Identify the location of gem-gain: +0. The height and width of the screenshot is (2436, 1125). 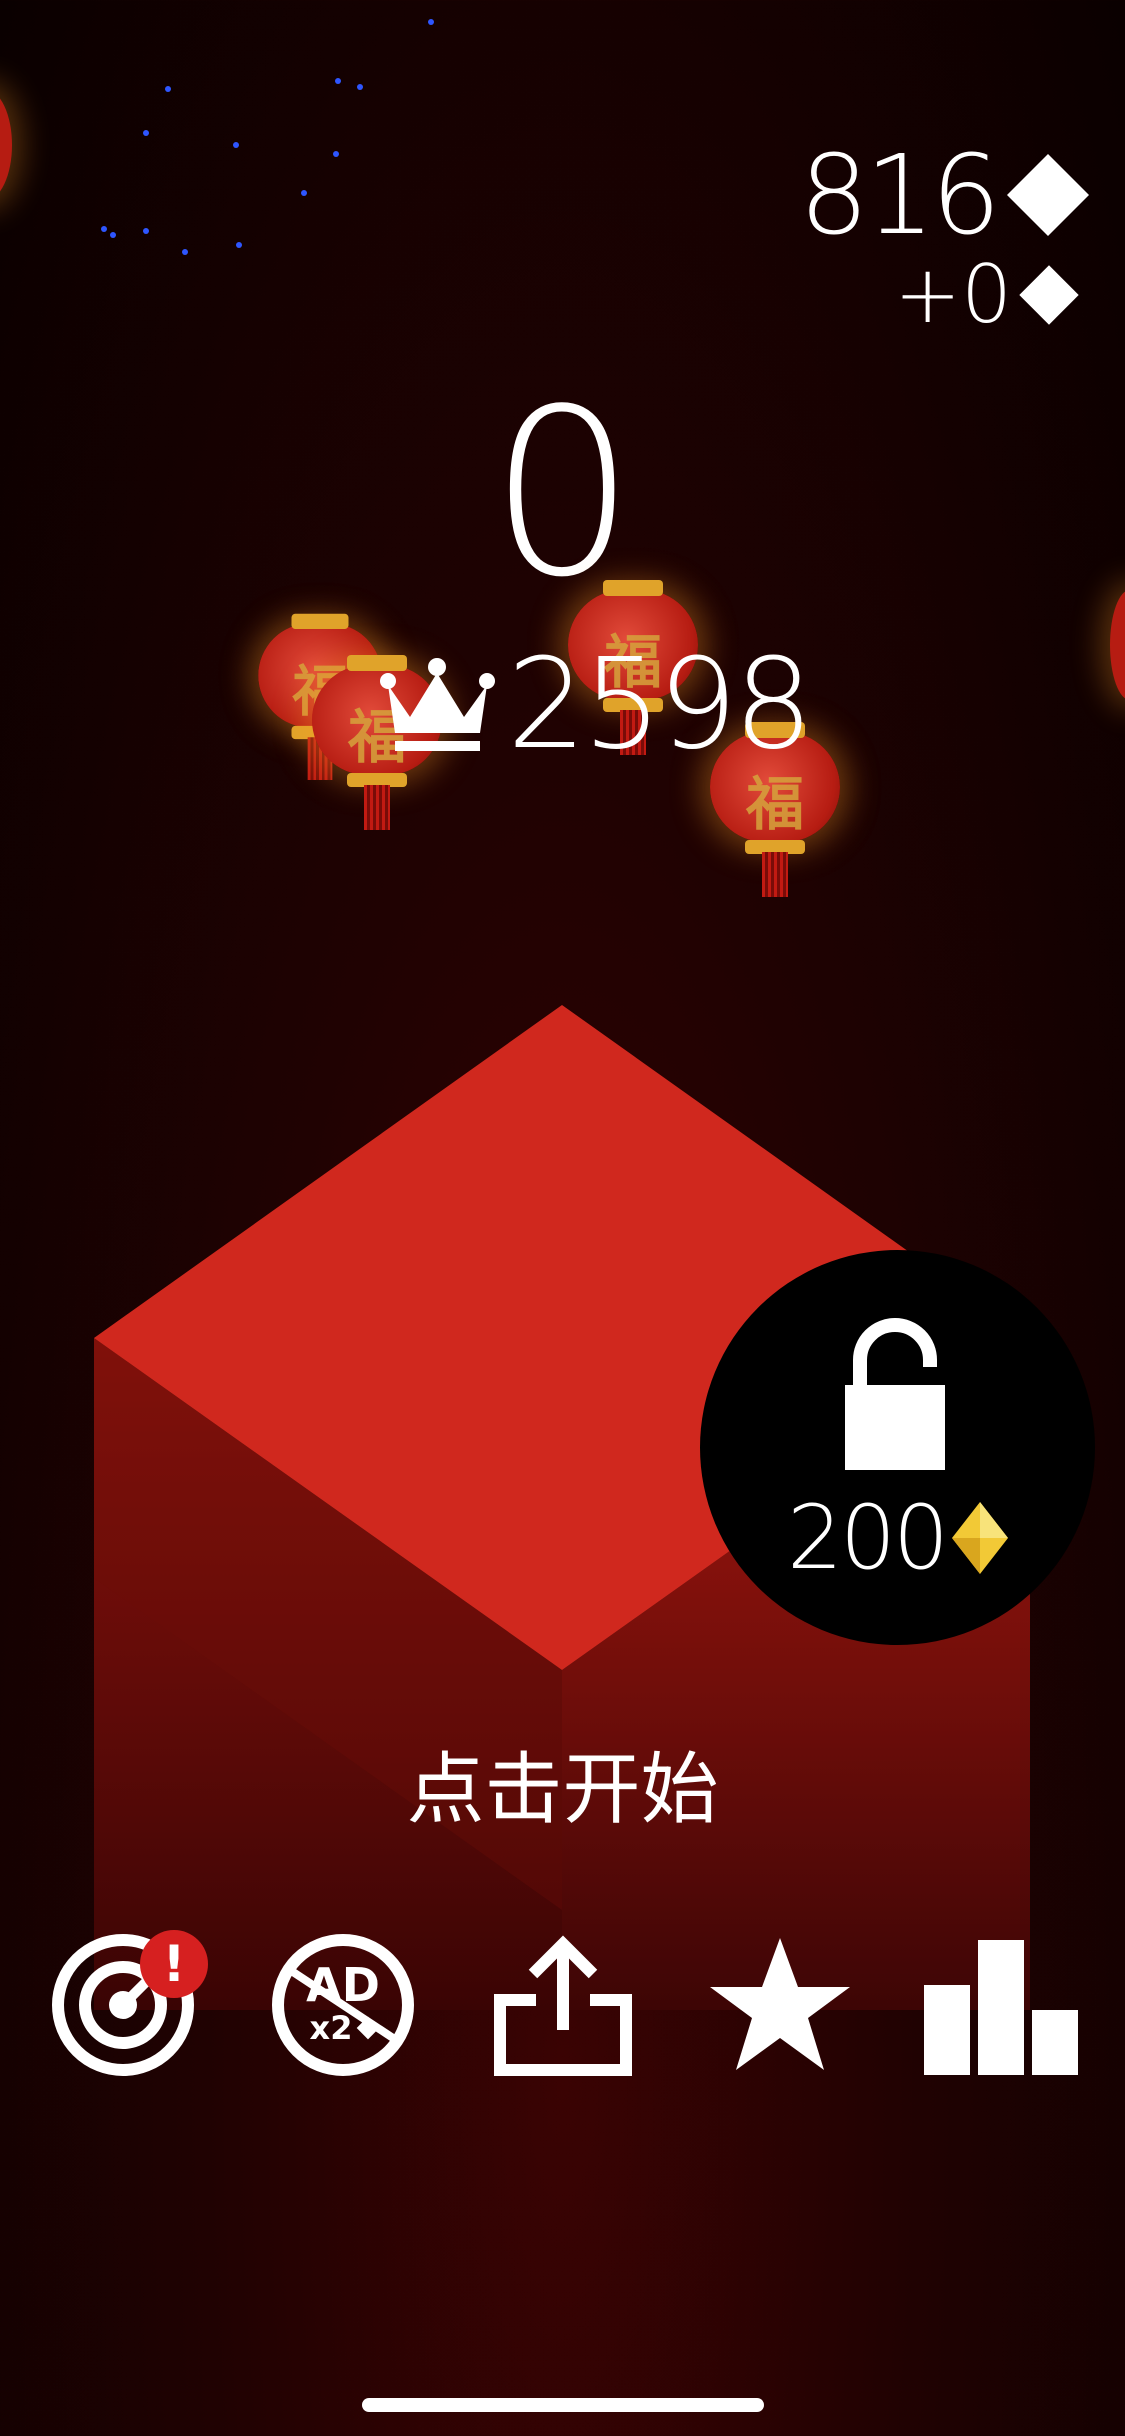
(953, 294).